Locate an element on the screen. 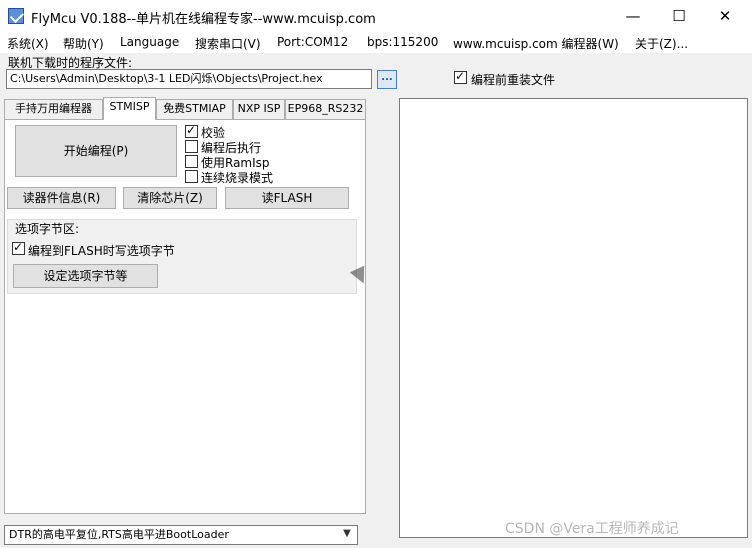 This screenshot has width=752, height=548. option-bytes-title: 选项字节区: is located at coordinates (47, 228).